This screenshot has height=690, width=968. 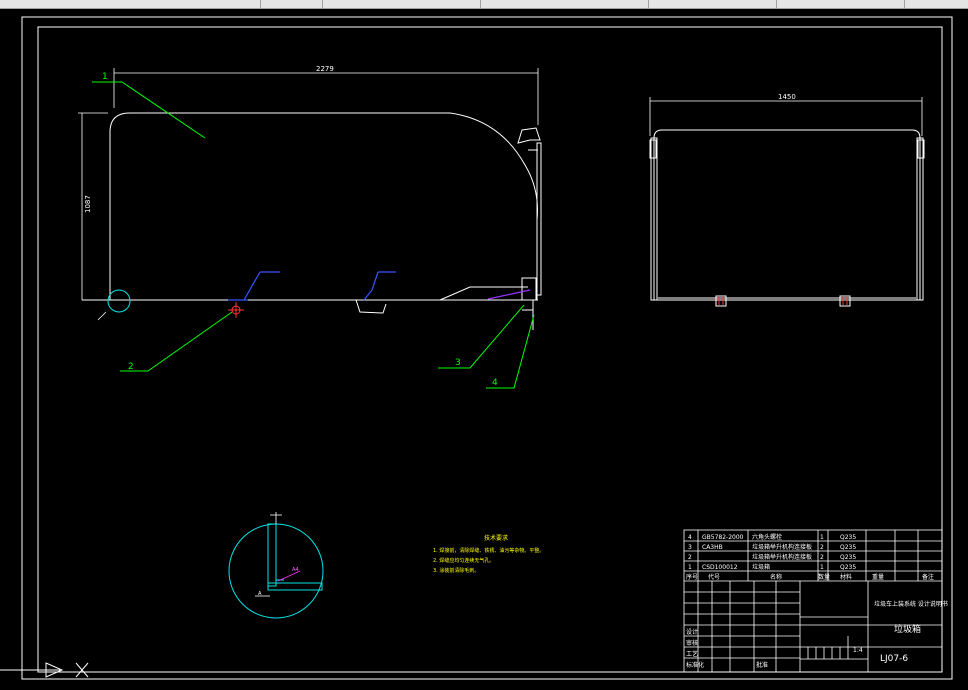 I want to click on row-no: 3, so click(x=690, y=547).